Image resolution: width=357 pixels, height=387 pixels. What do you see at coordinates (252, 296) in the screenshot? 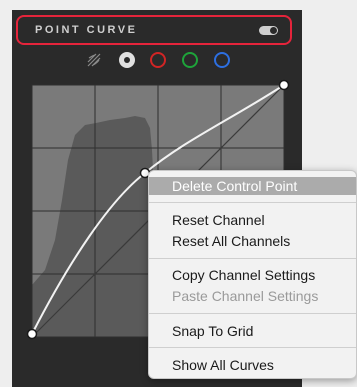
I see `menu-item-paste-channel-settings: Paste Channel Settings` at bounding box center [252, 296].